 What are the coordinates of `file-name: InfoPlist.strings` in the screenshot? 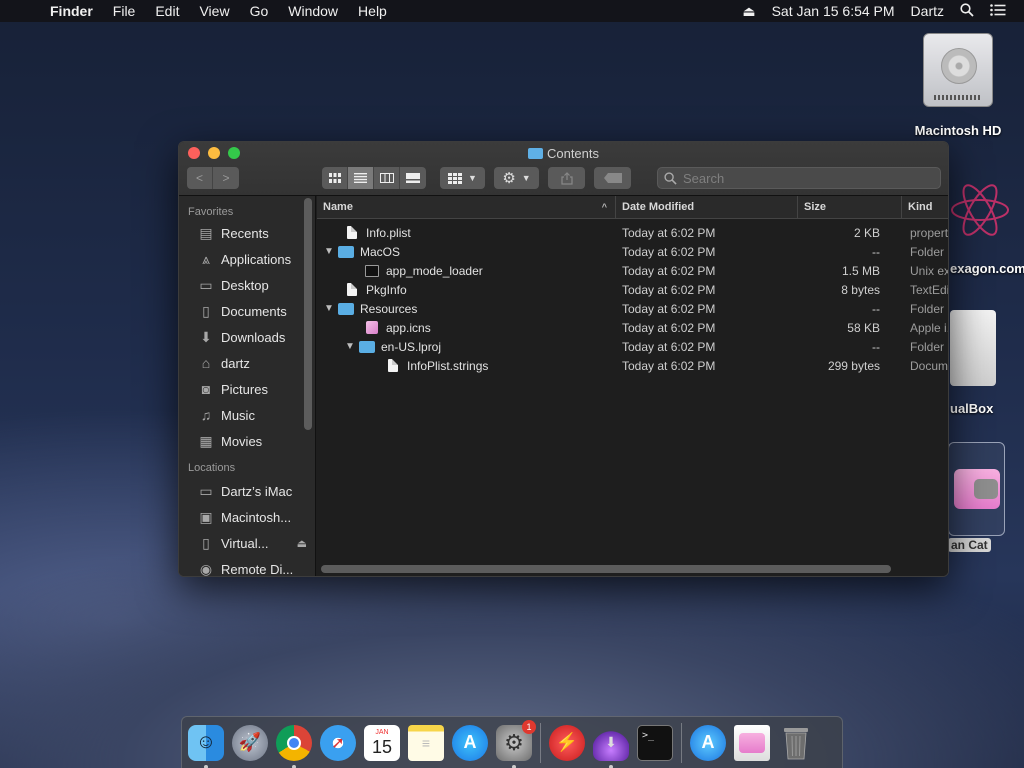 It's located at (448, 365).